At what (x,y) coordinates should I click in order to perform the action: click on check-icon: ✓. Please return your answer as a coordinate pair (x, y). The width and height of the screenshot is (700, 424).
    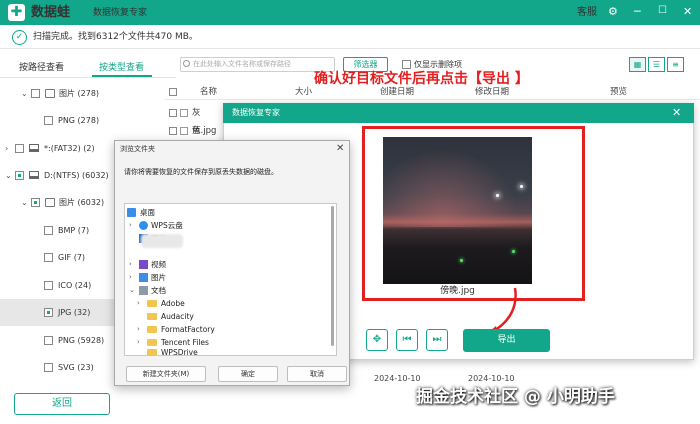
    Looking at the image, I should click on (19, 37).